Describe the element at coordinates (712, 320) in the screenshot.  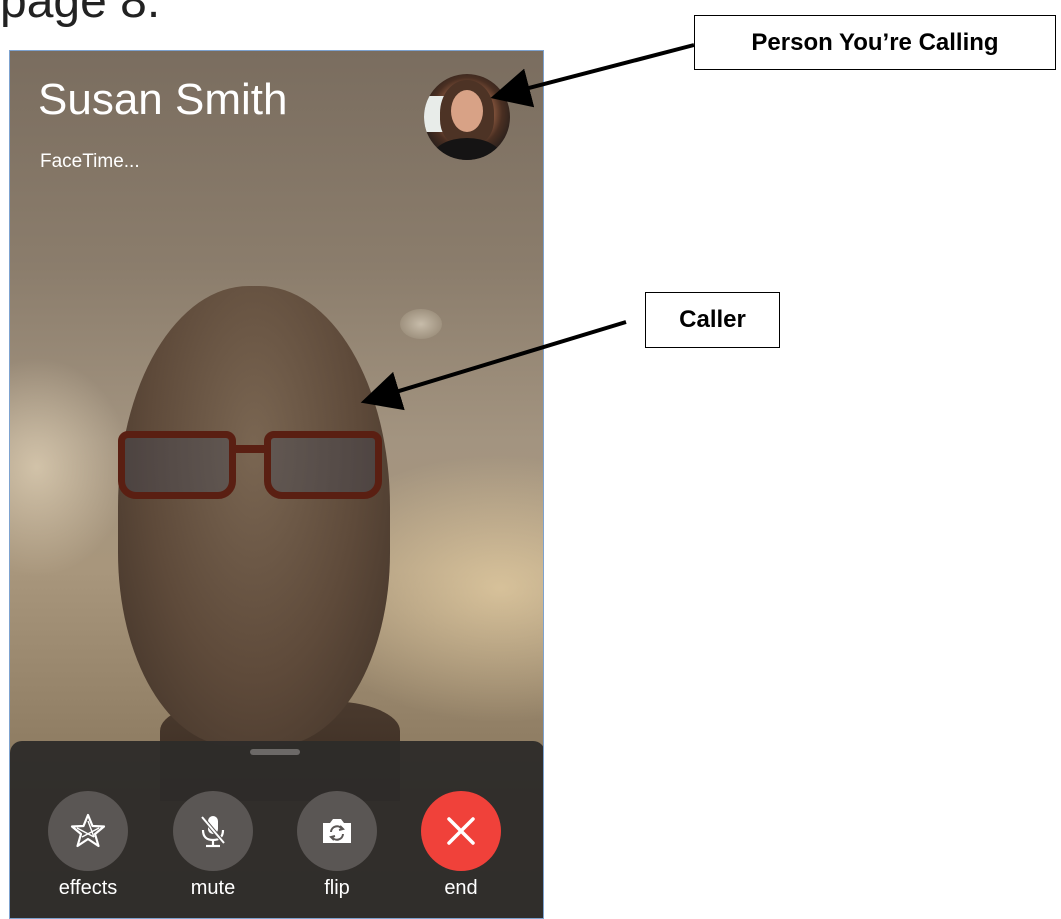
I see `callout-caller: Caller` at that location.